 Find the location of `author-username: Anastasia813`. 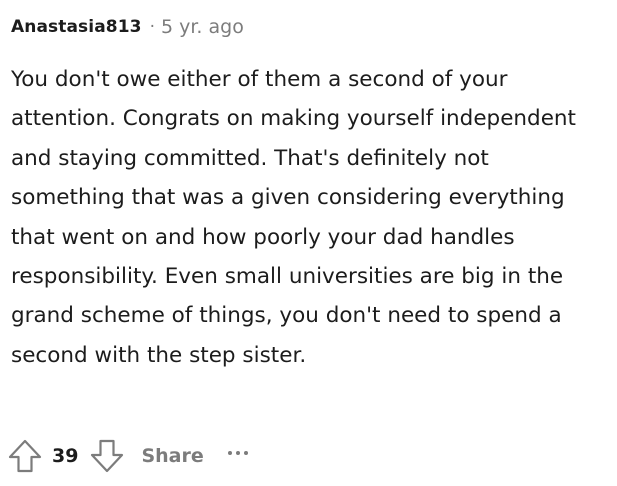

author-username: Anastasia813 is located at coordinates (76, 27).